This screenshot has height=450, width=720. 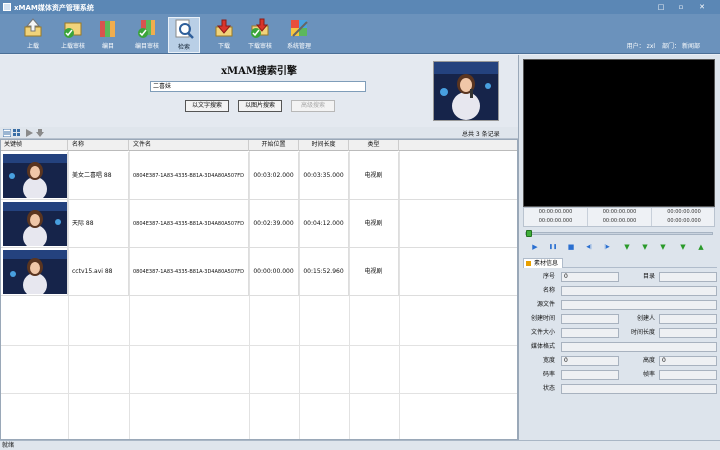 I want to click on download-review-label: 下载审核, so click(x=259, y=46).